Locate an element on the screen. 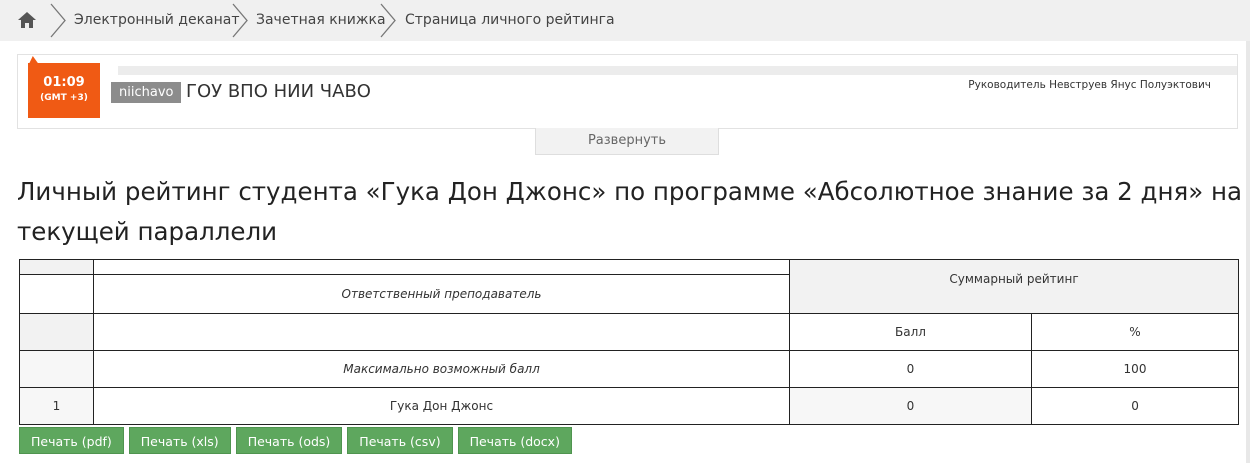  breadcrumb-item-dean: Электронный деканат is located at coordinates (157, 20).